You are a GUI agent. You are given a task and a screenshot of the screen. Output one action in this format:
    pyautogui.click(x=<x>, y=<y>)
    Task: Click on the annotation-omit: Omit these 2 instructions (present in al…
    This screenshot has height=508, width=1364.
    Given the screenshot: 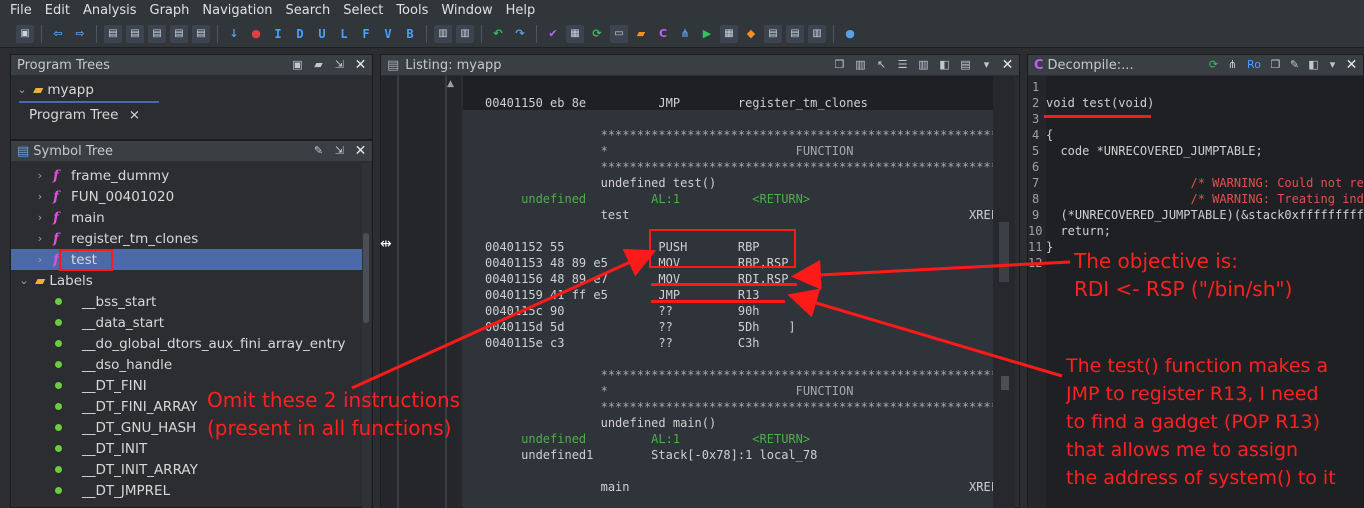 What is the action you would take?
    pyautogui.click(x=333, y=414)
    